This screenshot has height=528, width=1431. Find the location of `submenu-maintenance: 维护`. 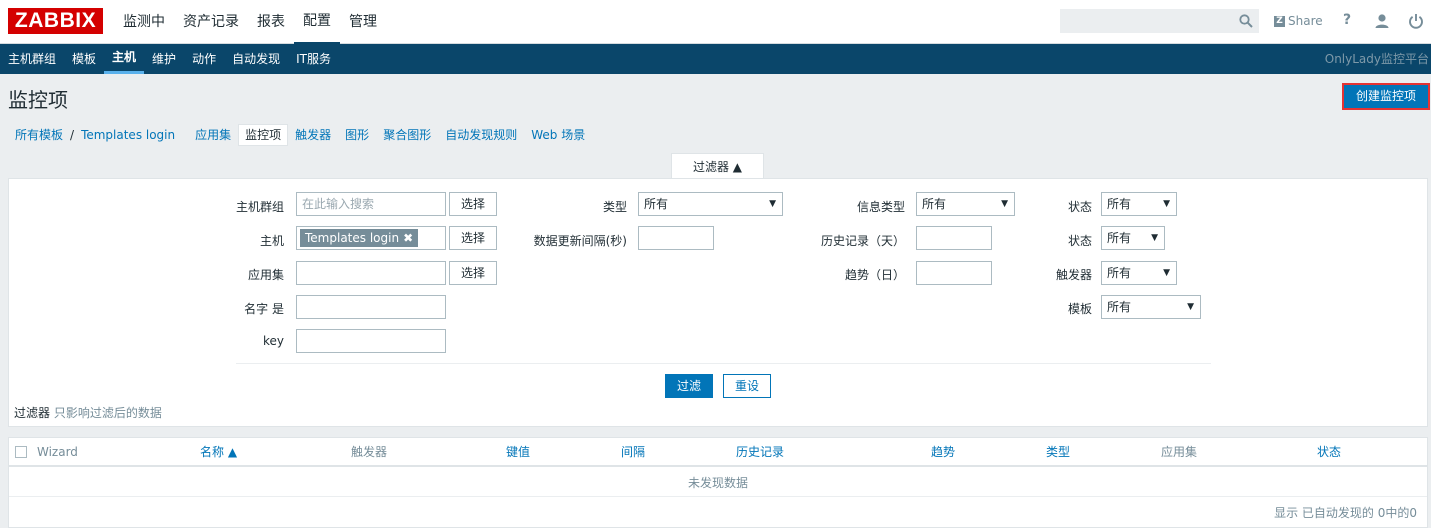

submenu-maintenance: 维护 is located at coordinates (164, 59).